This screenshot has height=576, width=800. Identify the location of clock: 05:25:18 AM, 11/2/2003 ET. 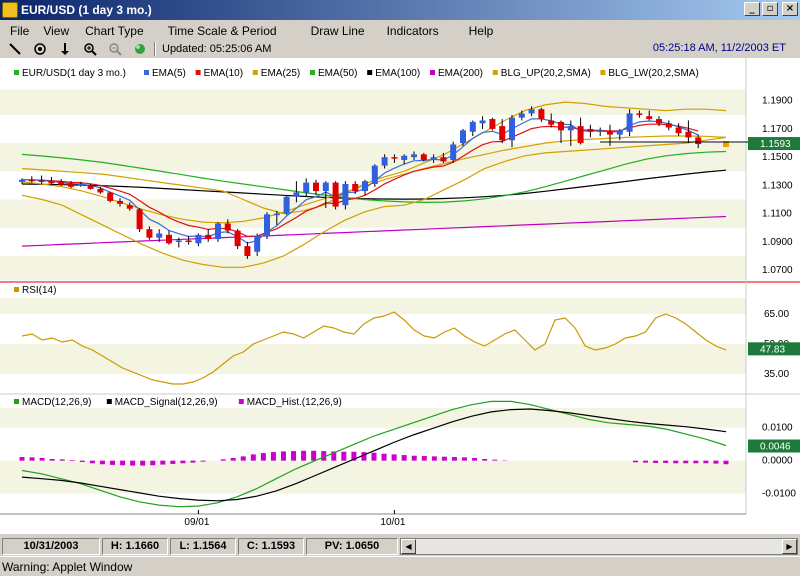
(719, 48).